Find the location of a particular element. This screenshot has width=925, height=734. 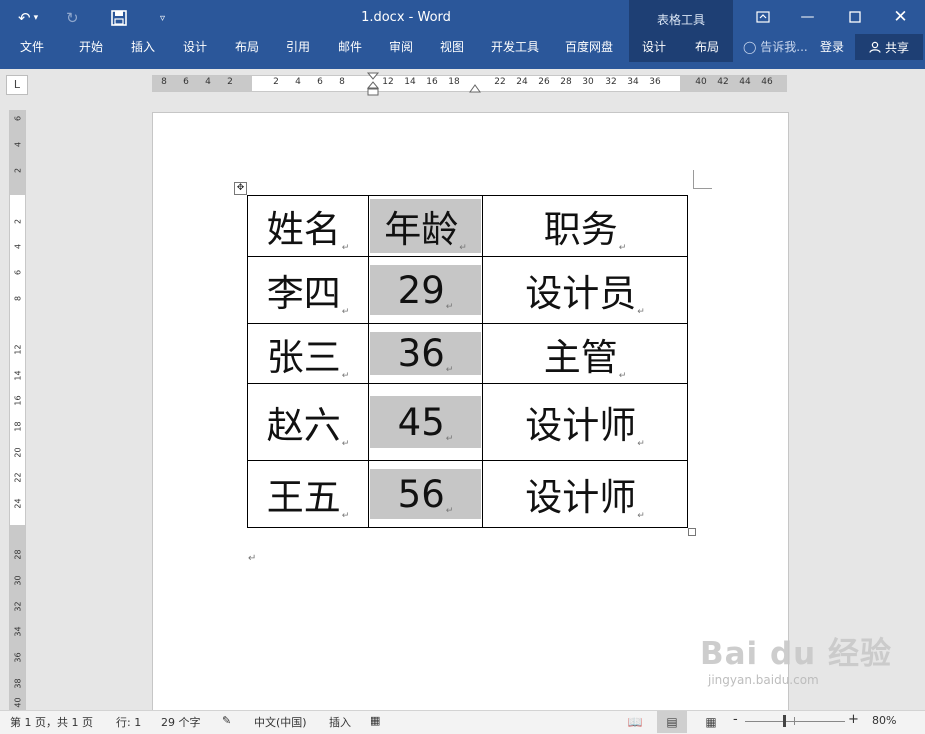

table-cell: 姓名↵ is located at coordinates (308, 226).